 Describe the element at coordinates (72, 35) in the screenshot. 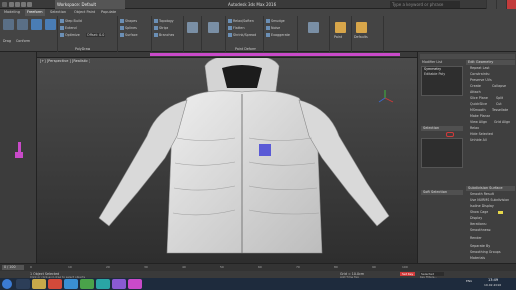

I see `optimize-button: Optimize` at that location.